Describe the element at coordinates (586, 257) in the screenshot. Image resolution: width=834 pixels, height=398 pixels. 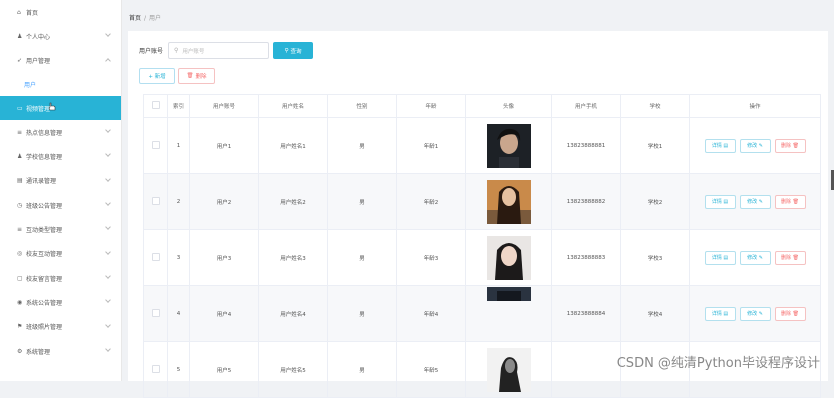
I see `cell-phone: 13823888883` at that location.